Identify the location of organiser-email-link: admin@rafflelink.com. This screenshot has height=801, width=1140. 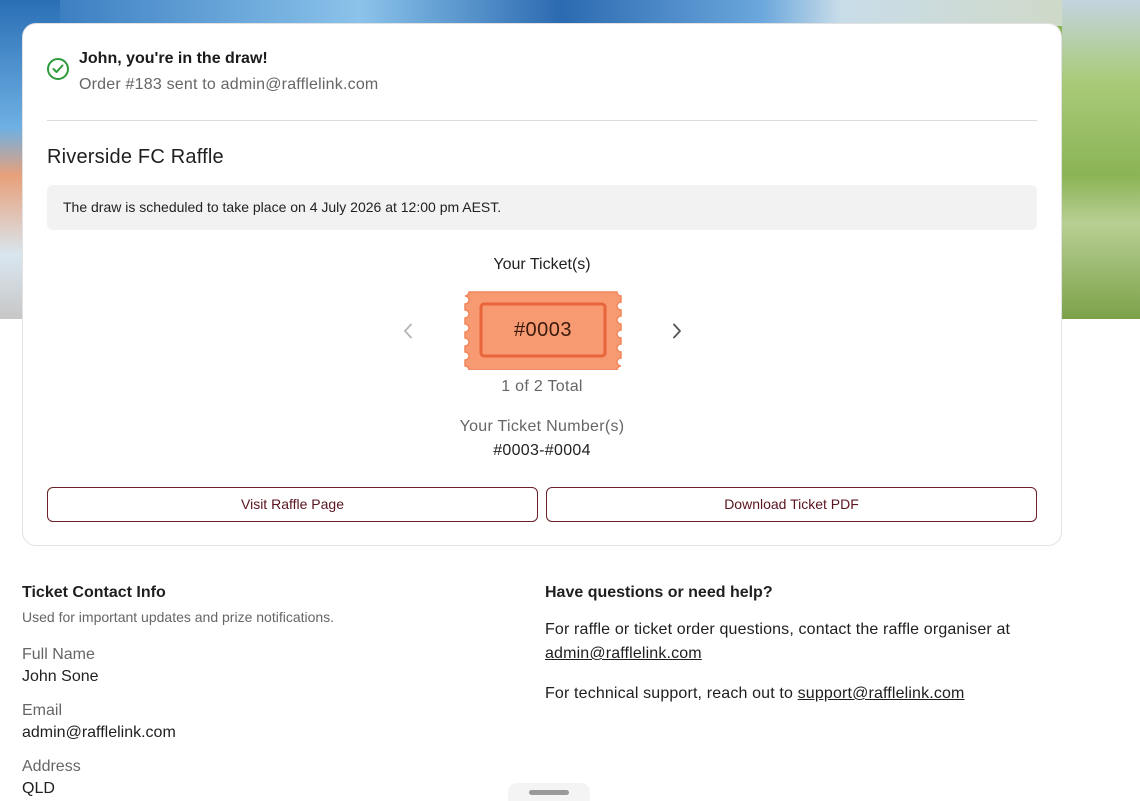
(623, 653).